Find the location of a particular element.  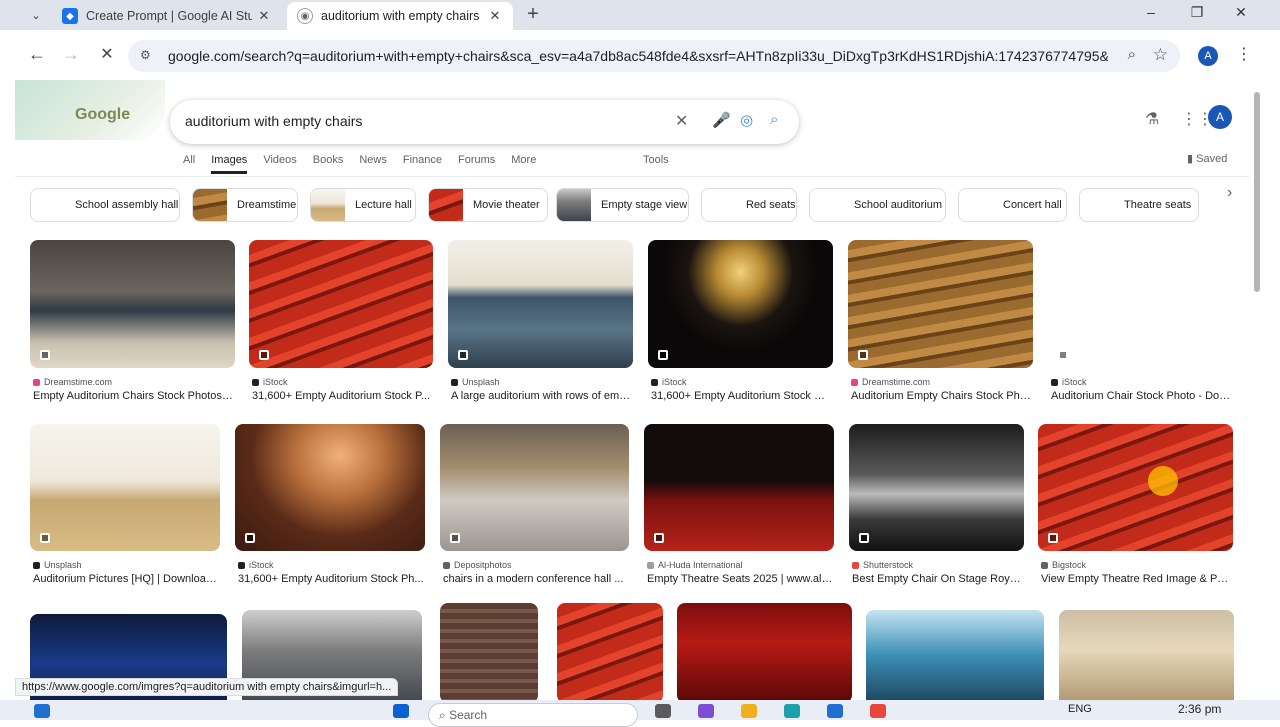

google-doodle: Google is located at coordinates (90, 110).